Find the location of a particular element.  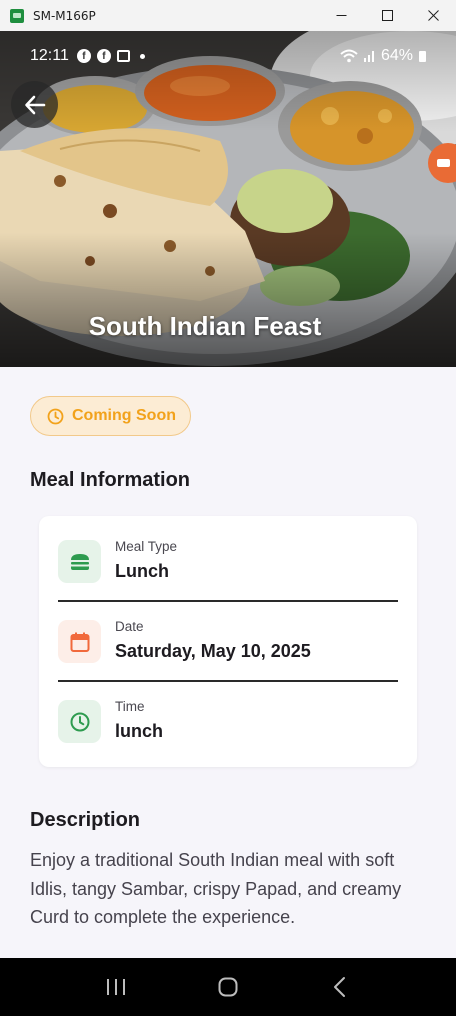

burger-icon-box is located at coordinates (79, 561).